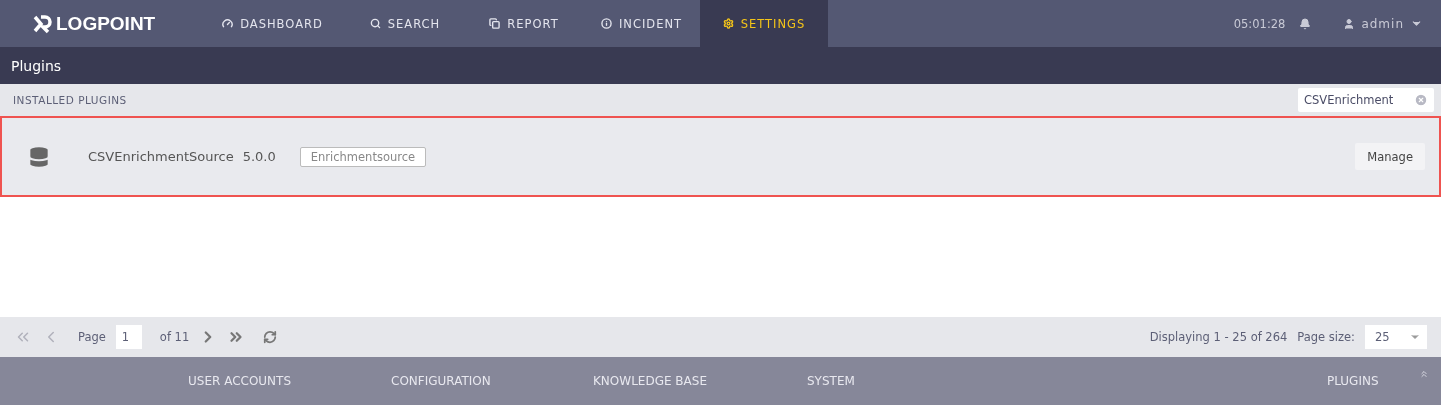  Describe the element at coordinates (1326, 337) in the screenshot. I see `page-size-label: Page size:` at that location.